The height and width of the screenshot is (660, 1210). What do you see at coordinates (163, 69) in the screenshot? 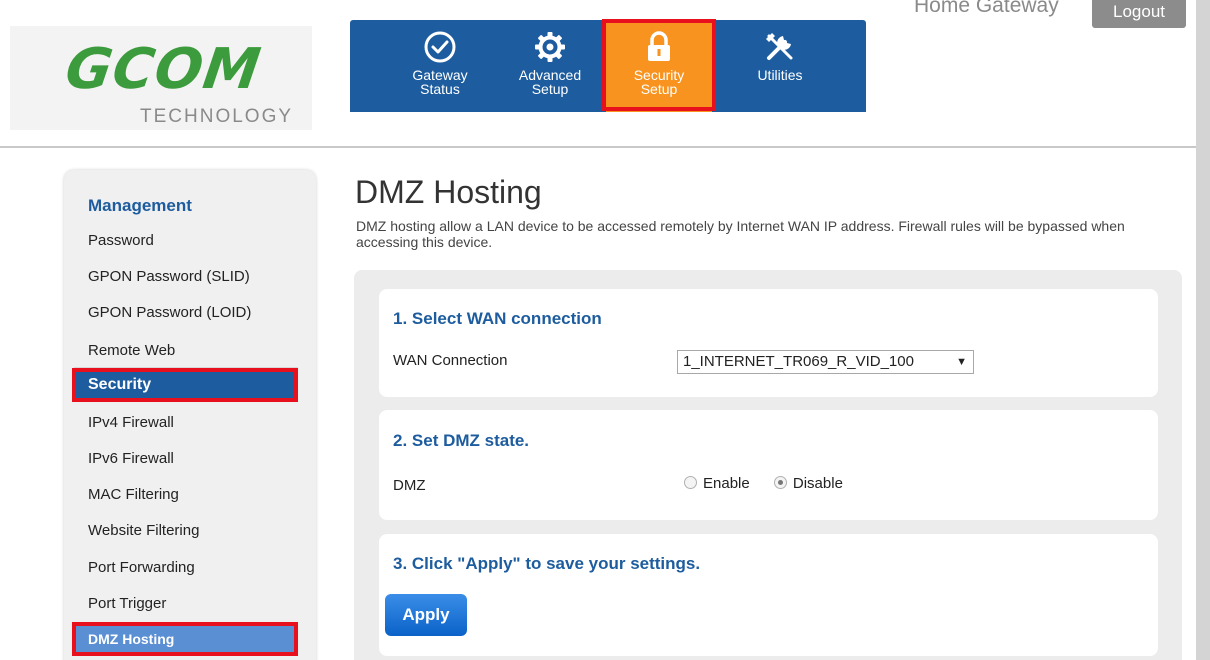
I see `logo-text: GCOM` at bounding box center [163, 69].